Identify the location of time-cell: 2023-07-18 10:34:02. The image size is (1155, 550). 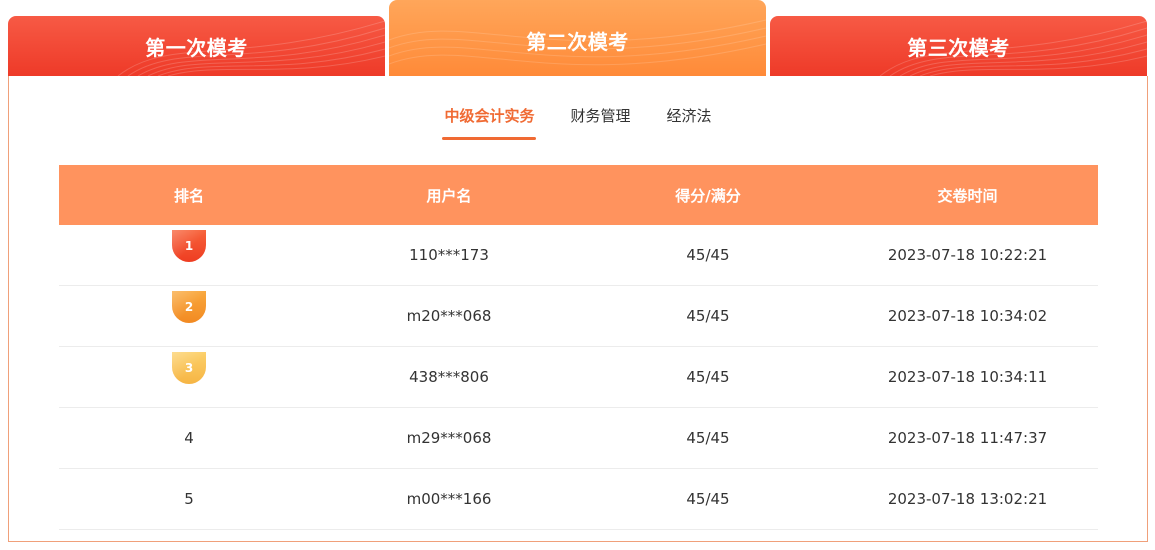
(967, 316).